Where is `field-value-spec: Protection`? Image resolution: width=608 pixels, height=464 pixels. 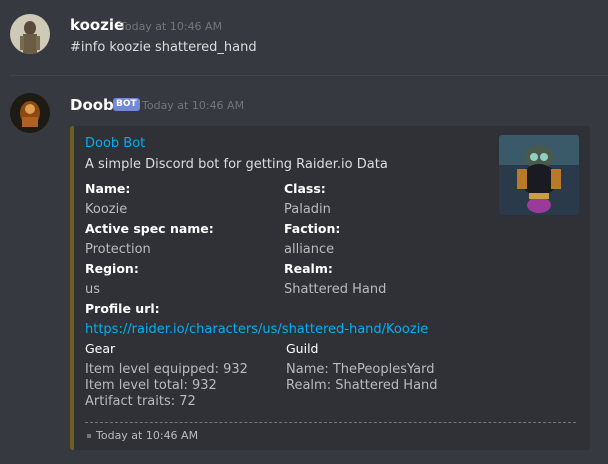 field-value-spec: Protection is located at coordinates (118, 249).